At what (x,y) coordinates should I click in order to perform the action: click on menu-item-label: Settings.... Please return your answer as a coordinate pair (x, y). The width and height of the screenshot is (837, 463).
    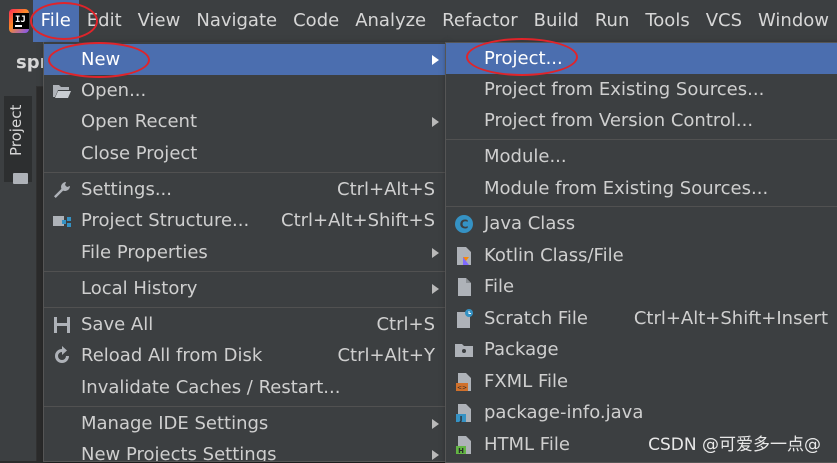
    Looking at the image, I should click on (126, 189).